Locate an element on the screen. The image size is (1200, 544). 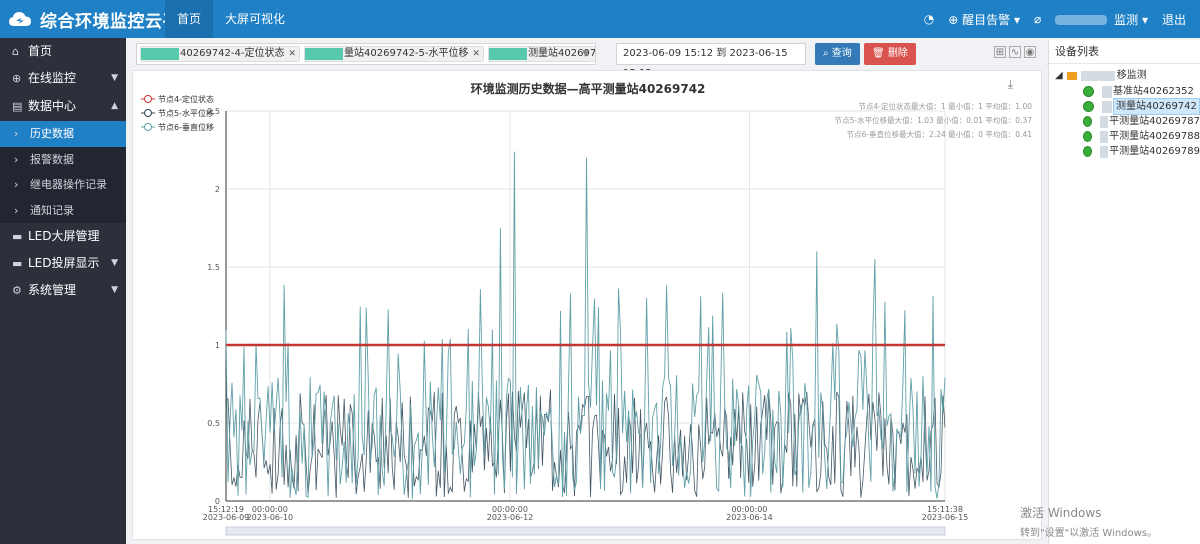
sidebar-item-led-cast: ▬ LED投屏显示 ▼ is located at coordinates (63, 263).